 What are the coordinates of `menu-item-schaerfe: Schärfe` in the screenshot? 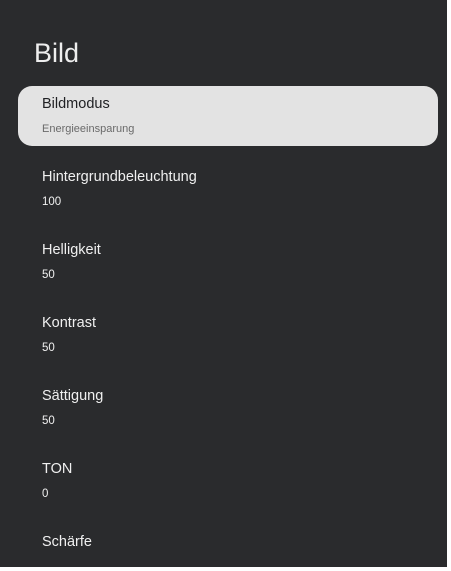 It's located at (228, 544).